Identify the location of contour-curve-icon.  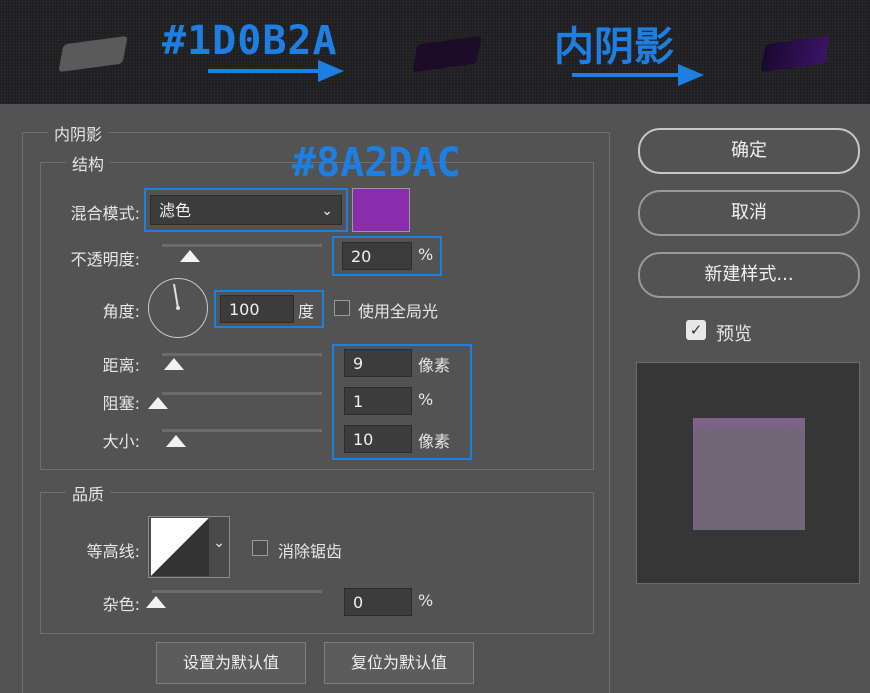
(180, 547).